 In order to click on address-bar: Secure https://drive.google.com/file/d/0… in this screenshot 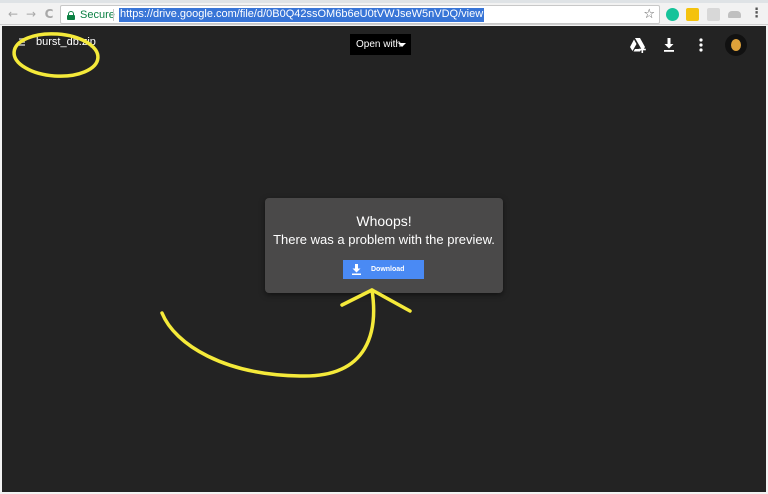, I will do `click(360, 14)`.